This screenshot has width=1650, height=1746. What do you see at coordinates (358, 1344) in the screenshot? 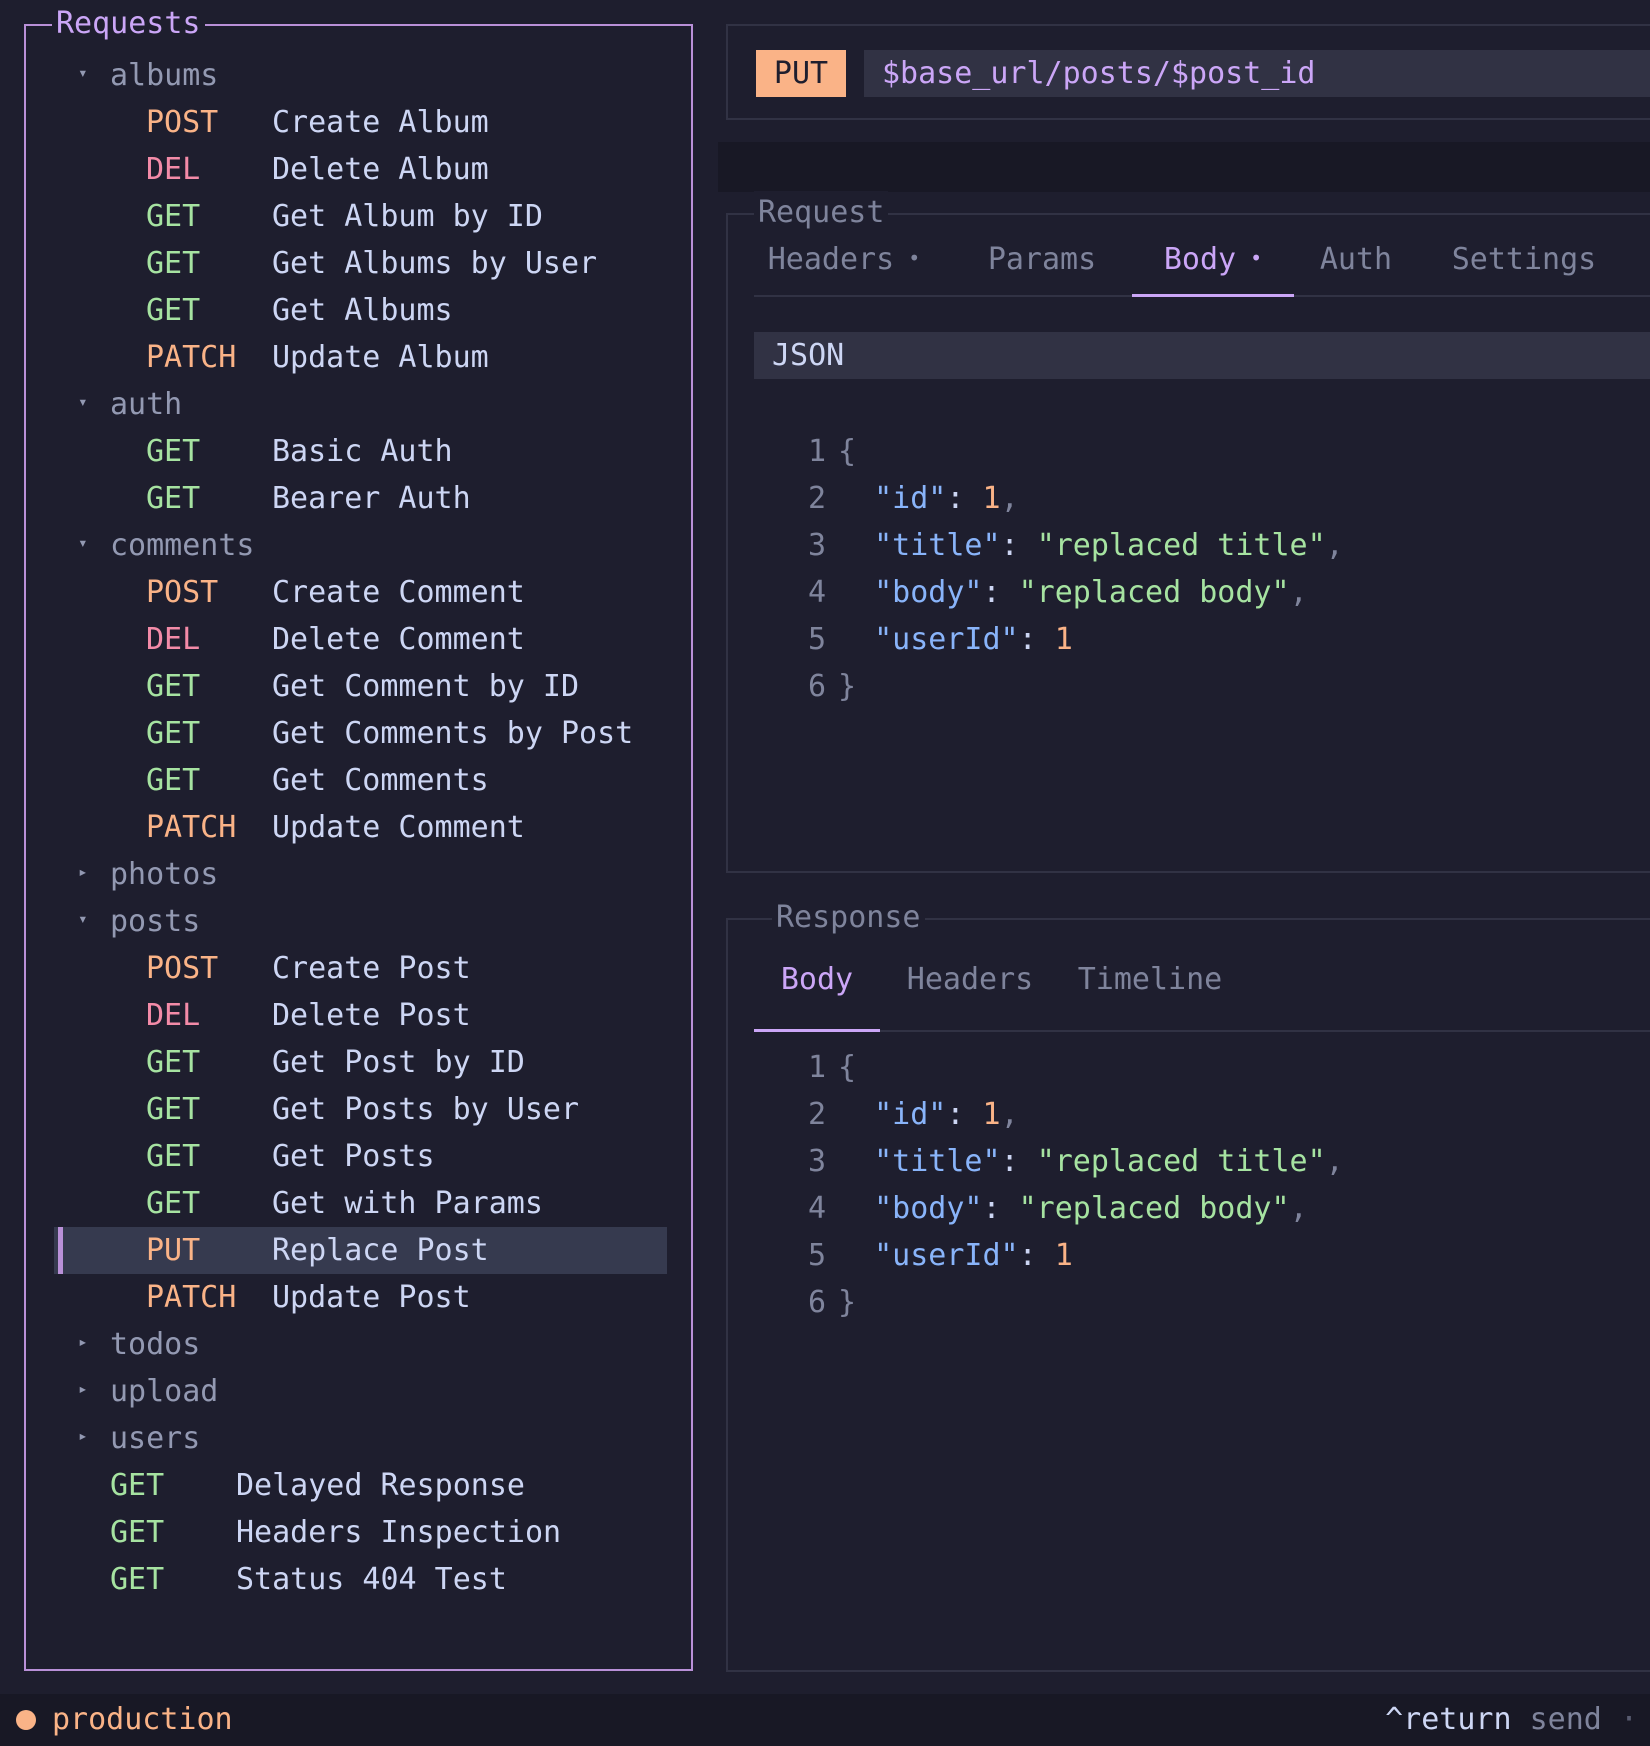
I see `folder-todos: ▸ todos` at bounding box center [358, 1344].